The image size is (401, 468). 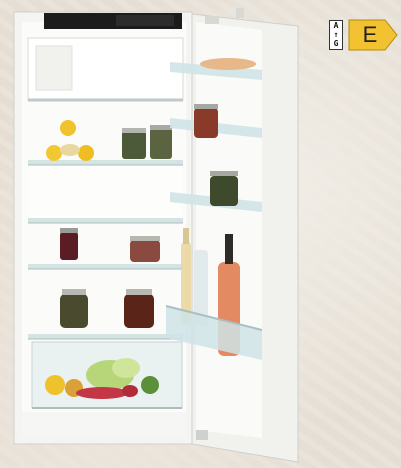 I want to click on energy-scale-badge: A ↑ G, so click(x=336, y=35).